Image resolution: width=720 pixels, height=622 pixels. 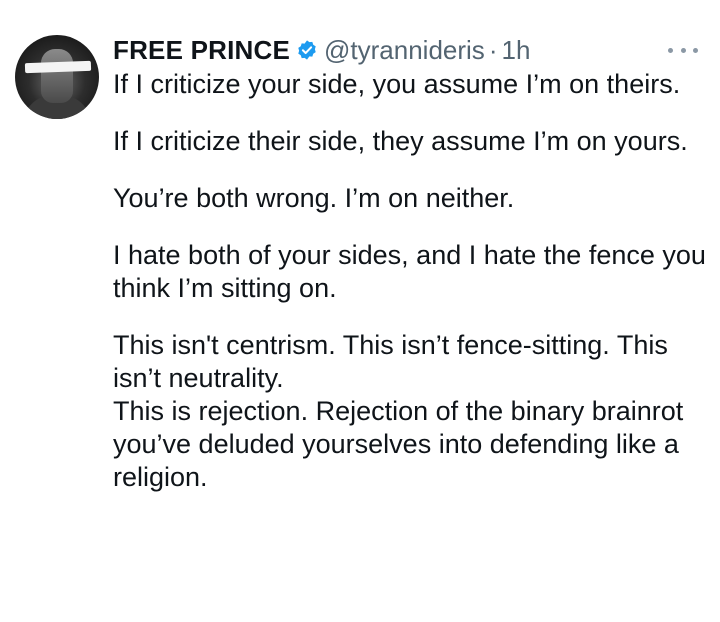 I want to click on more-options-icon, so click(x=683, y=50).